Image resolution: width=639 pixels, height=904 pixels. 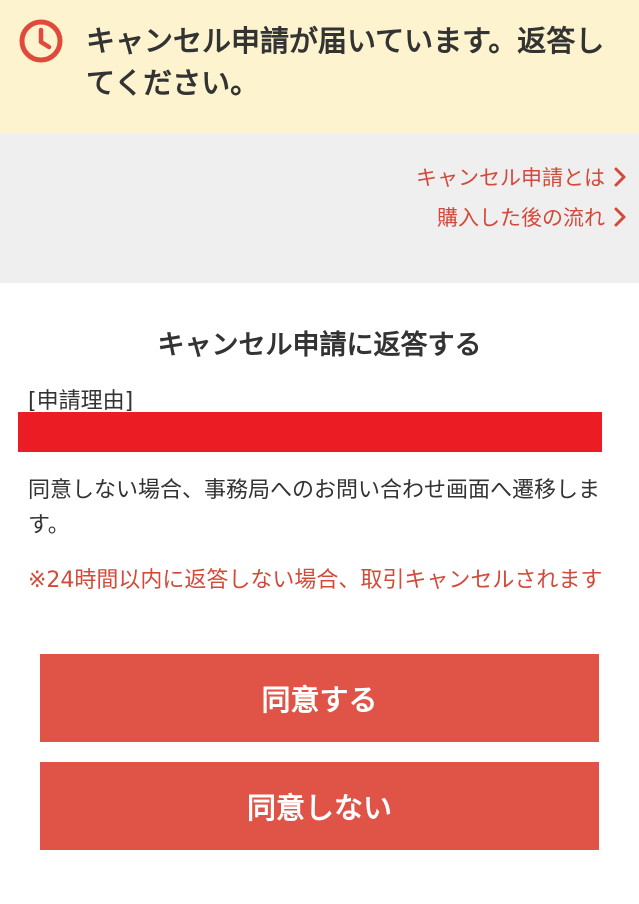 I want to click on disagree-description: 同意しない場合、事務局へのお問い合わせ画面へ遷移します。, so click(x=314, y=508).